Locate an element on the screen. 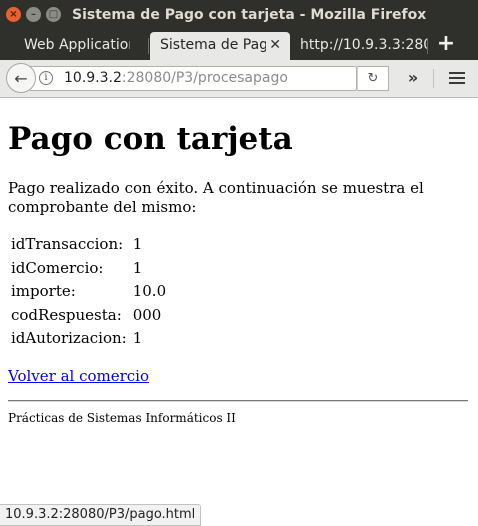 The image size is (478, 526). footer-divider is located at coordinates (238, 401).